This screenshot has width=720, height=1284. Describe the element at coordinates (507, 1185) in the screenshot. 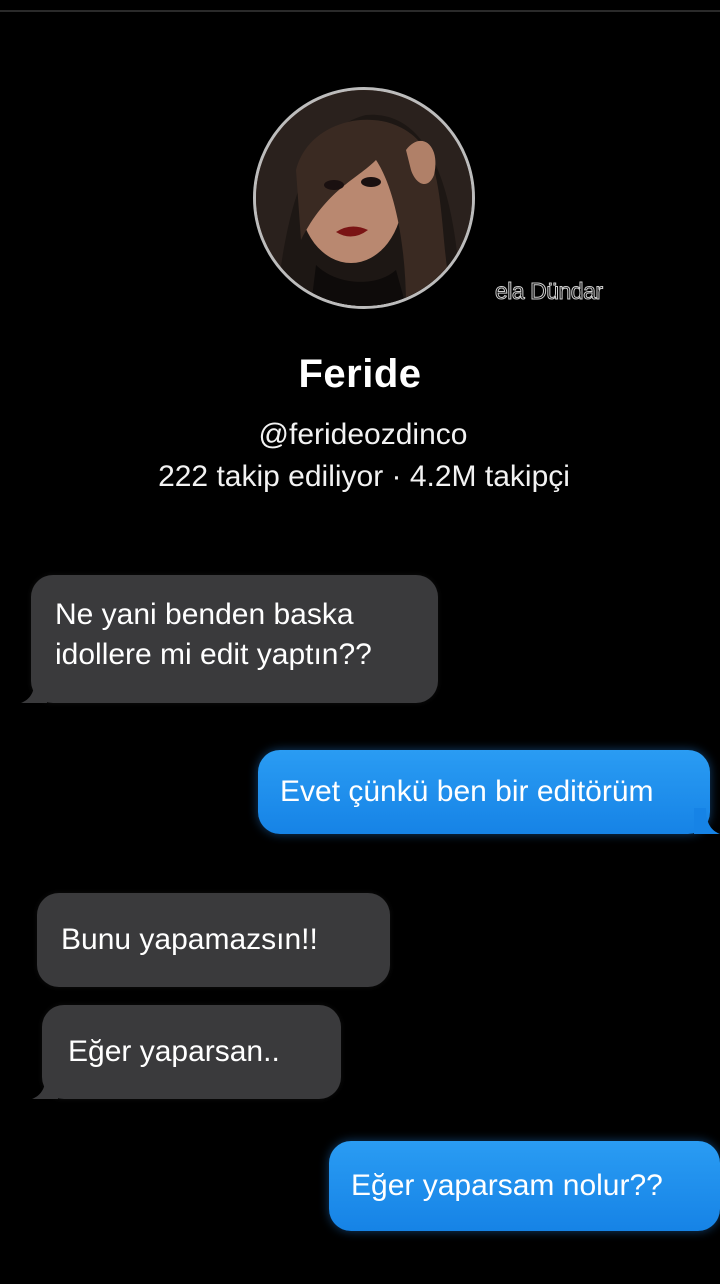

I see `message-text: Eğer yaparsam nolur??` at that location.